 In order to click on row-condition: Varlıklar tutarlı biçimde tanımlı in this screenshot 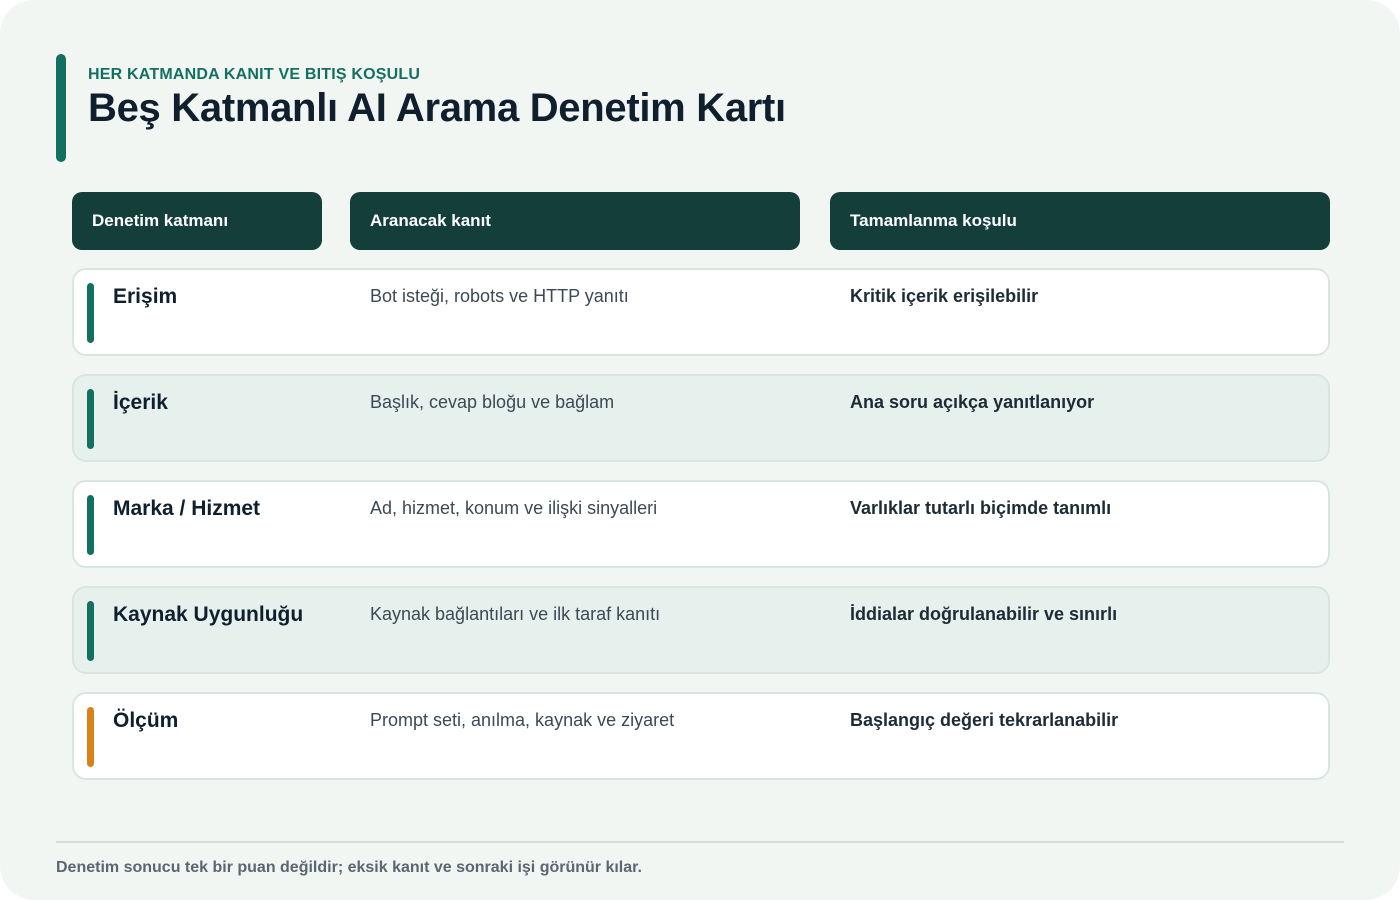, I will do `click(981, 508)`.